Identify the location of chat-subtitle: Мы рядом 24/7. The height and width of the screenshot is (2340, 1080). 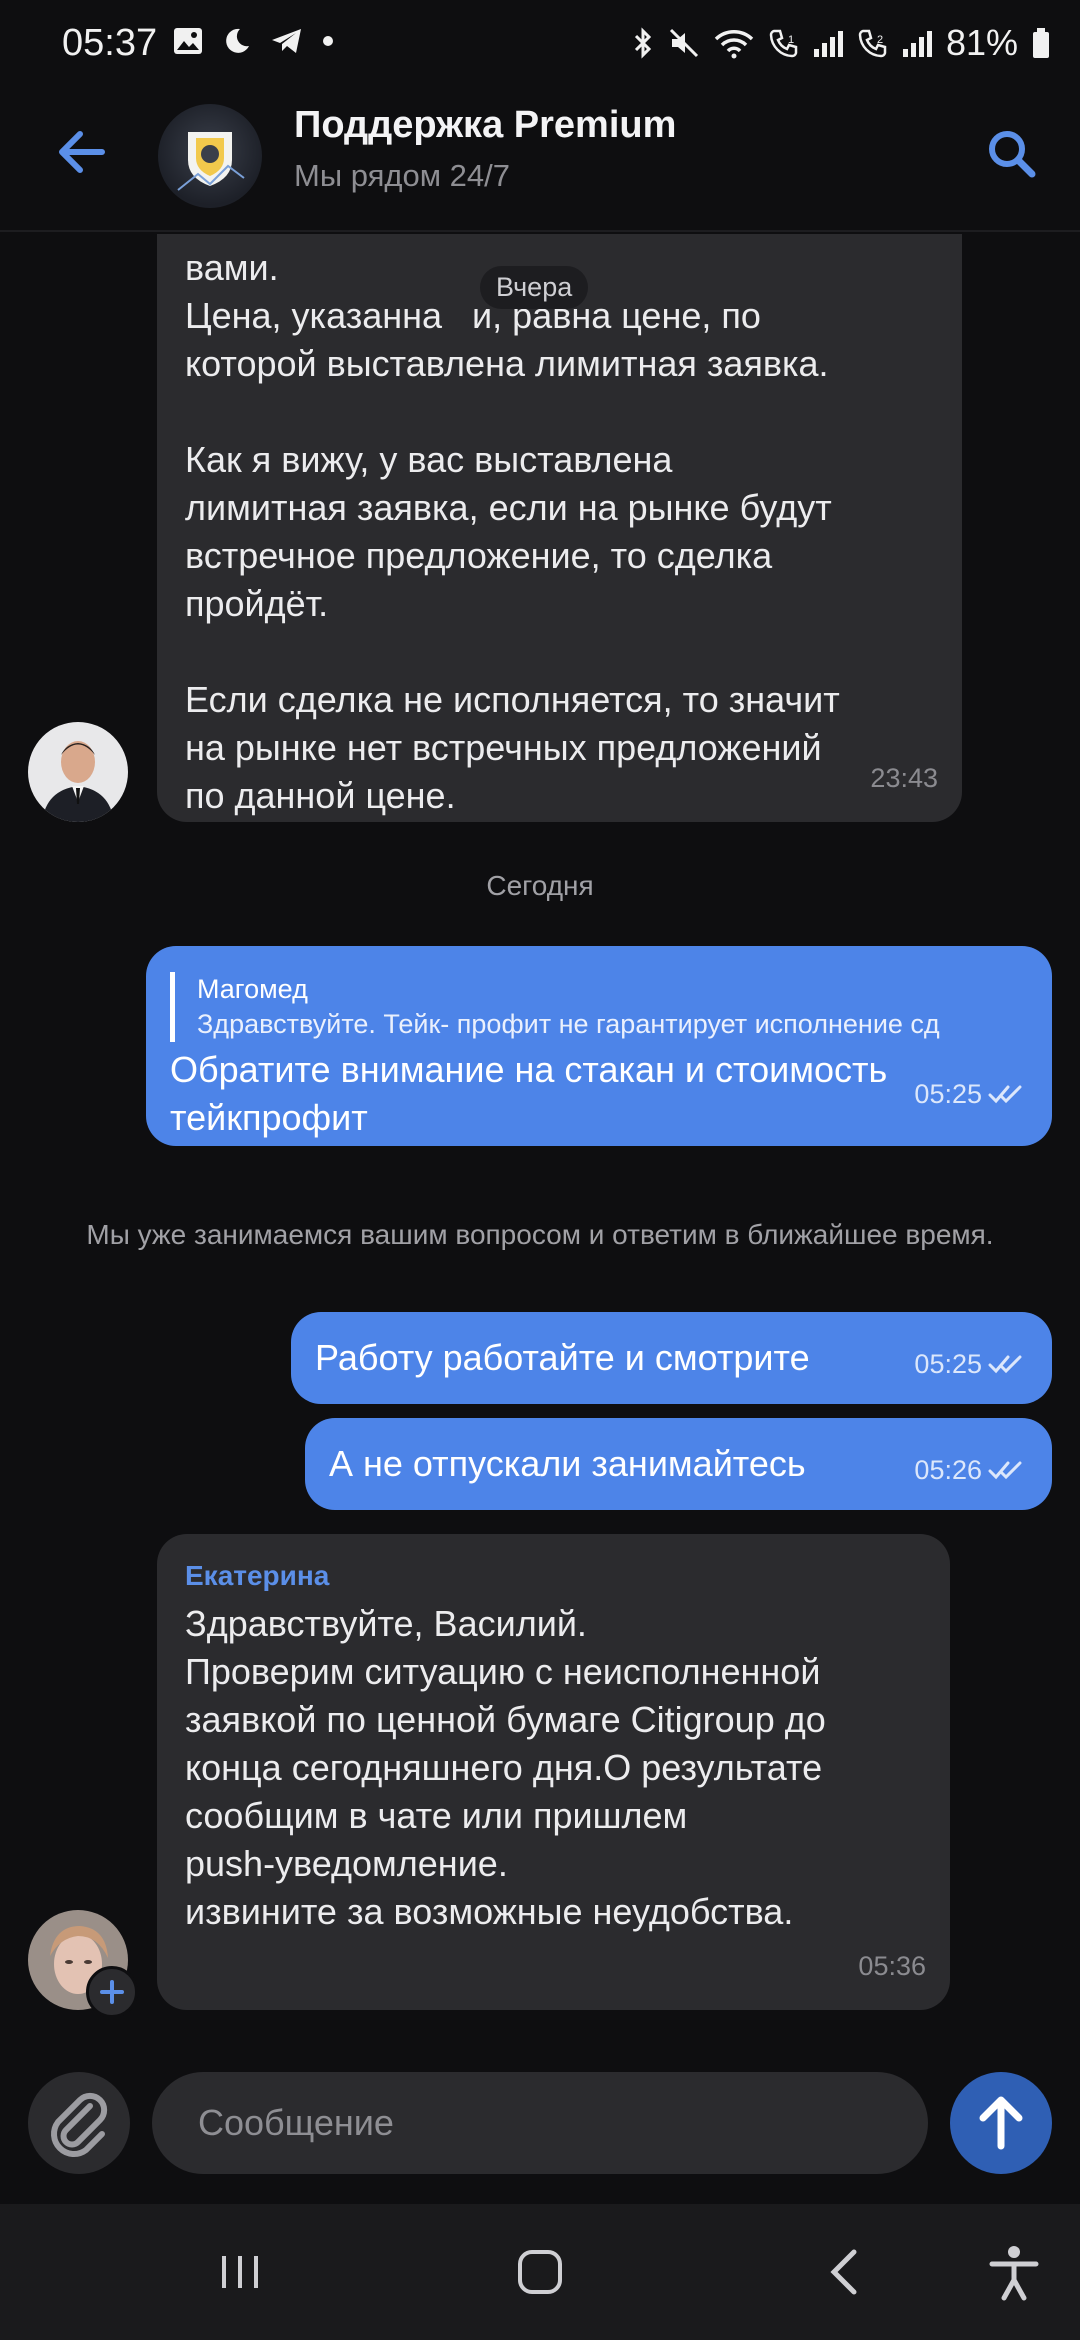
(402, 175).